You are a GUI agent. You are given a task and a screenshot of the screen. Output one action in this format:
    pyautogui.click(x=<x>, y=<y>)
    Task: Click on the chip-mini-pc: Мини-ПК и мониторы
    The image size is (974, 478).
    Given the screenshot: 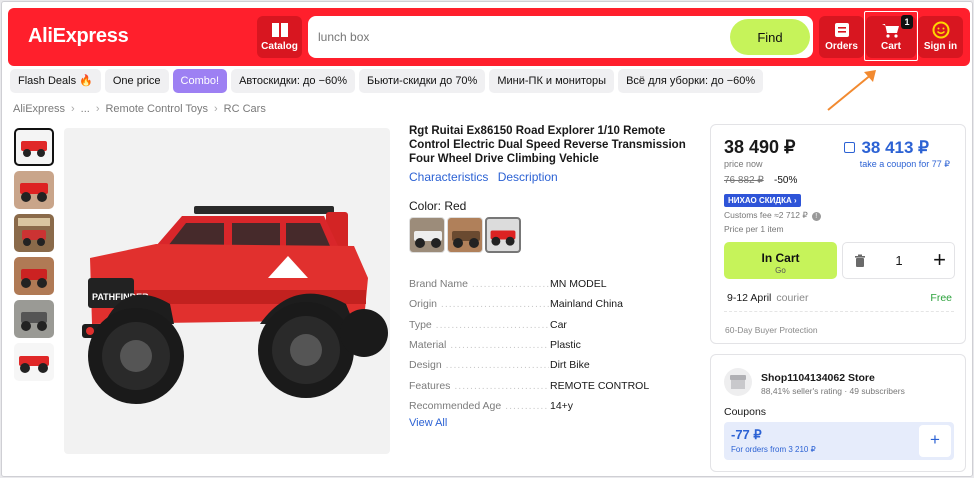 What is the action you would take?
    pyautogui.click(x=552, y=81)
    